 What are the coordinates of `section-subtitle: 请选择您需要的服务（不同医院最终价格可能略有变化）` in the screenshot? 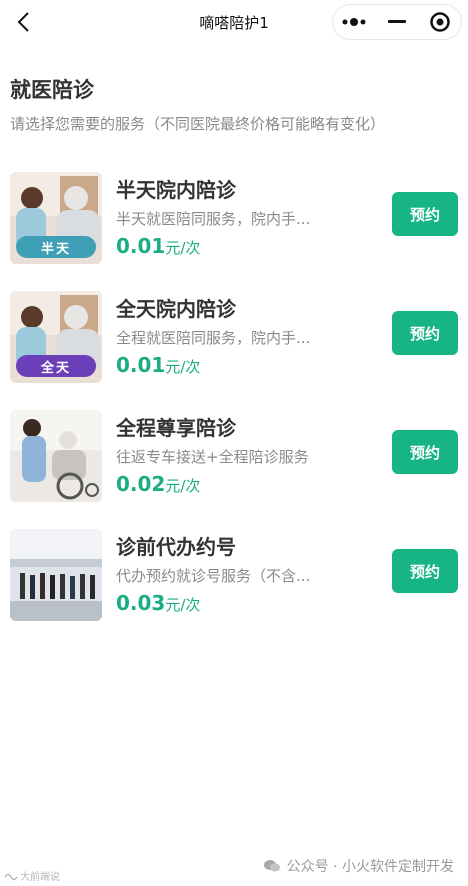 It's located at (198, 124).